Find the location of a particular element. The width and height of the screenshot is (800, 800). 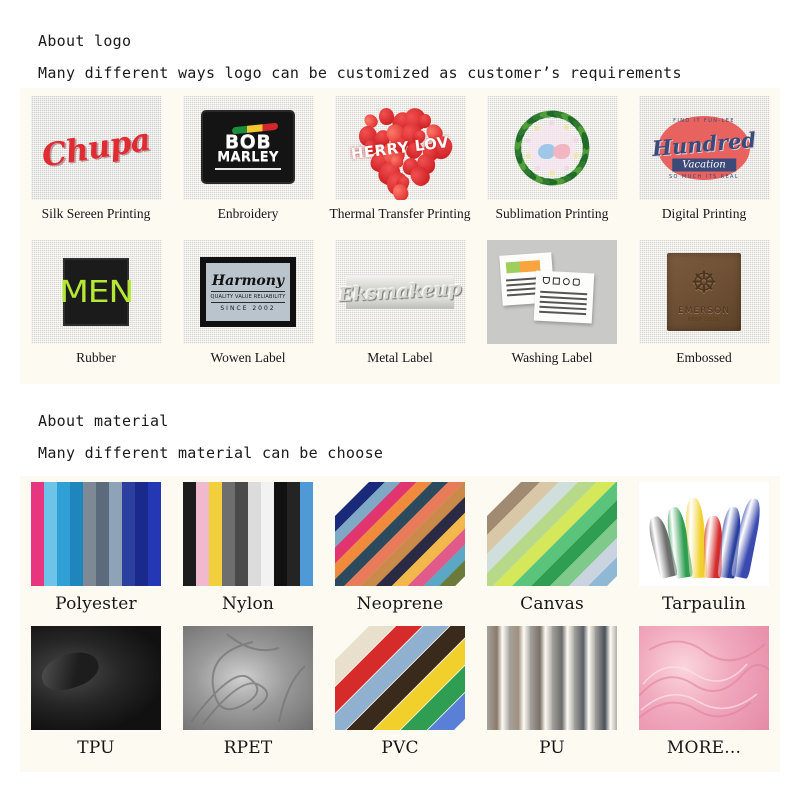

men-rubber-patch: MEN is located at coordinates (96, 292).